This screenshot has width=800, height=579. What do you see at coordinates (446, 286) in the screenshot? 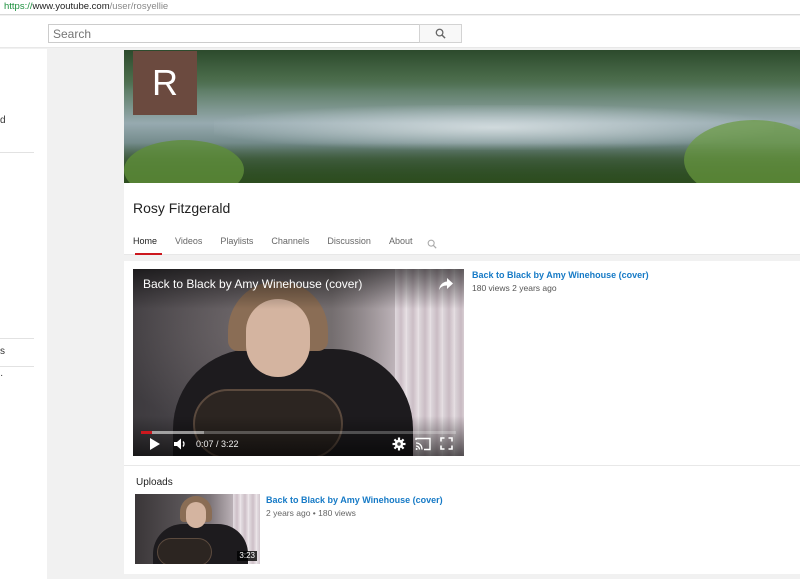
I see `share-icon` at bounding box center [446, 286].